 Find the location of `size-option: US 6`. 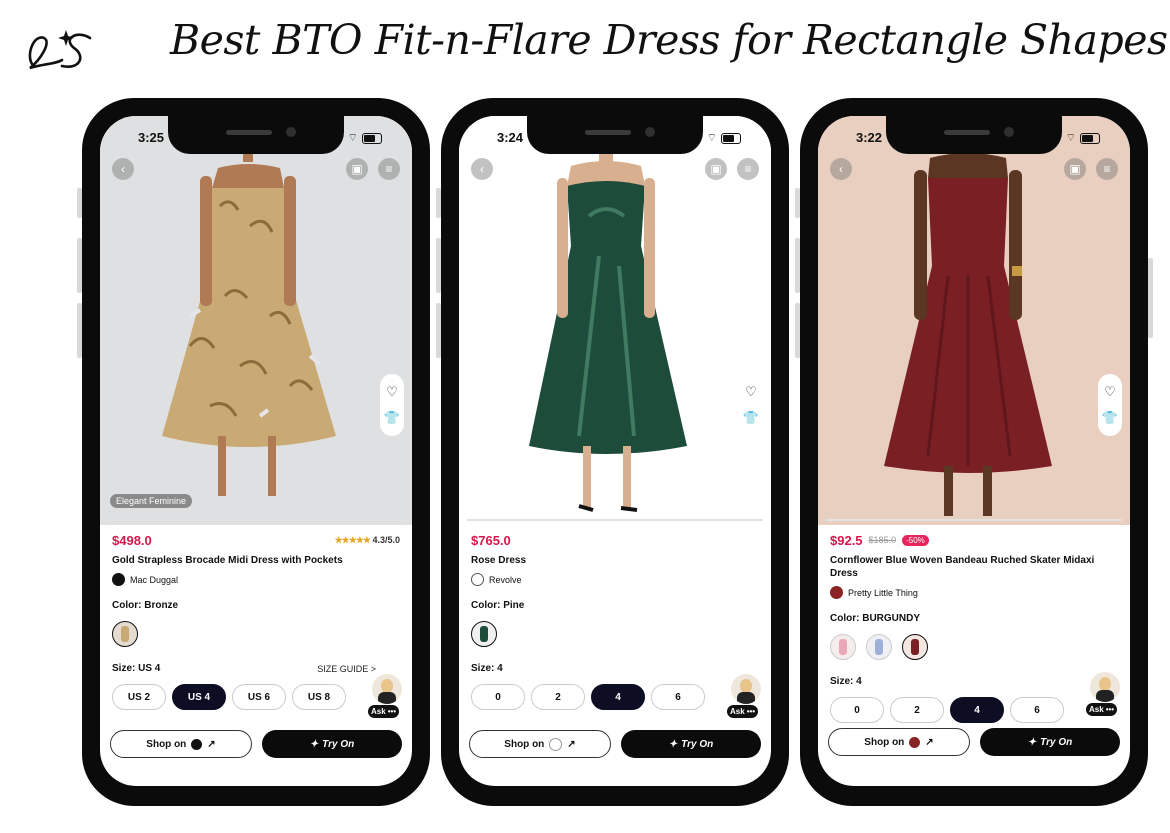

size-option: US 6 is located at coordinates (259, 697).